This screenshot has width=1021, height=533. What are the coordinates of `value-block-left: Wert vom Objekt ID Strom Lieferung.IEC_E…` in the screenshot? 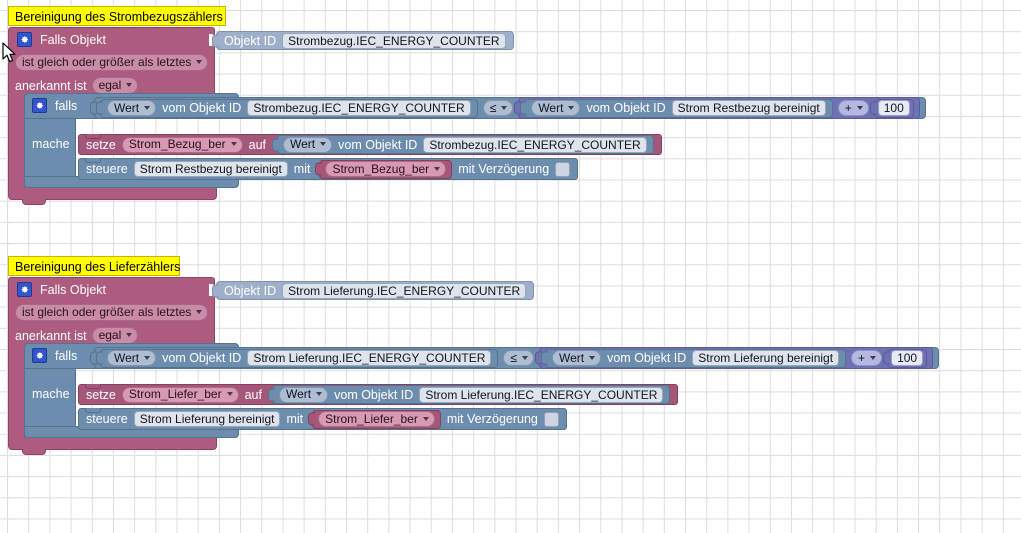 It's located at (297, 358).